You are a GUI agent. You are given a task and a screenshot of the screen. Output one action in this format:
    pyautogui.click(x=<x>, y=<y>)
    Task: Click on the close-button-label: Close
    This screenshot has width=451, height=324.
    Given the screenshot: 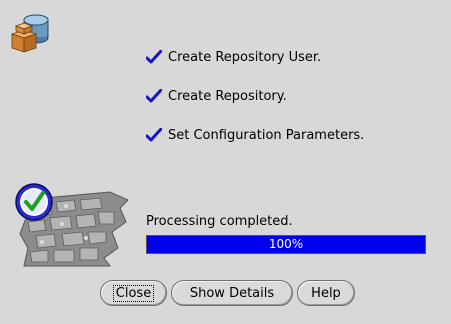 What is the action you would take?
    pyautogui.click(x=133, y=293)
    